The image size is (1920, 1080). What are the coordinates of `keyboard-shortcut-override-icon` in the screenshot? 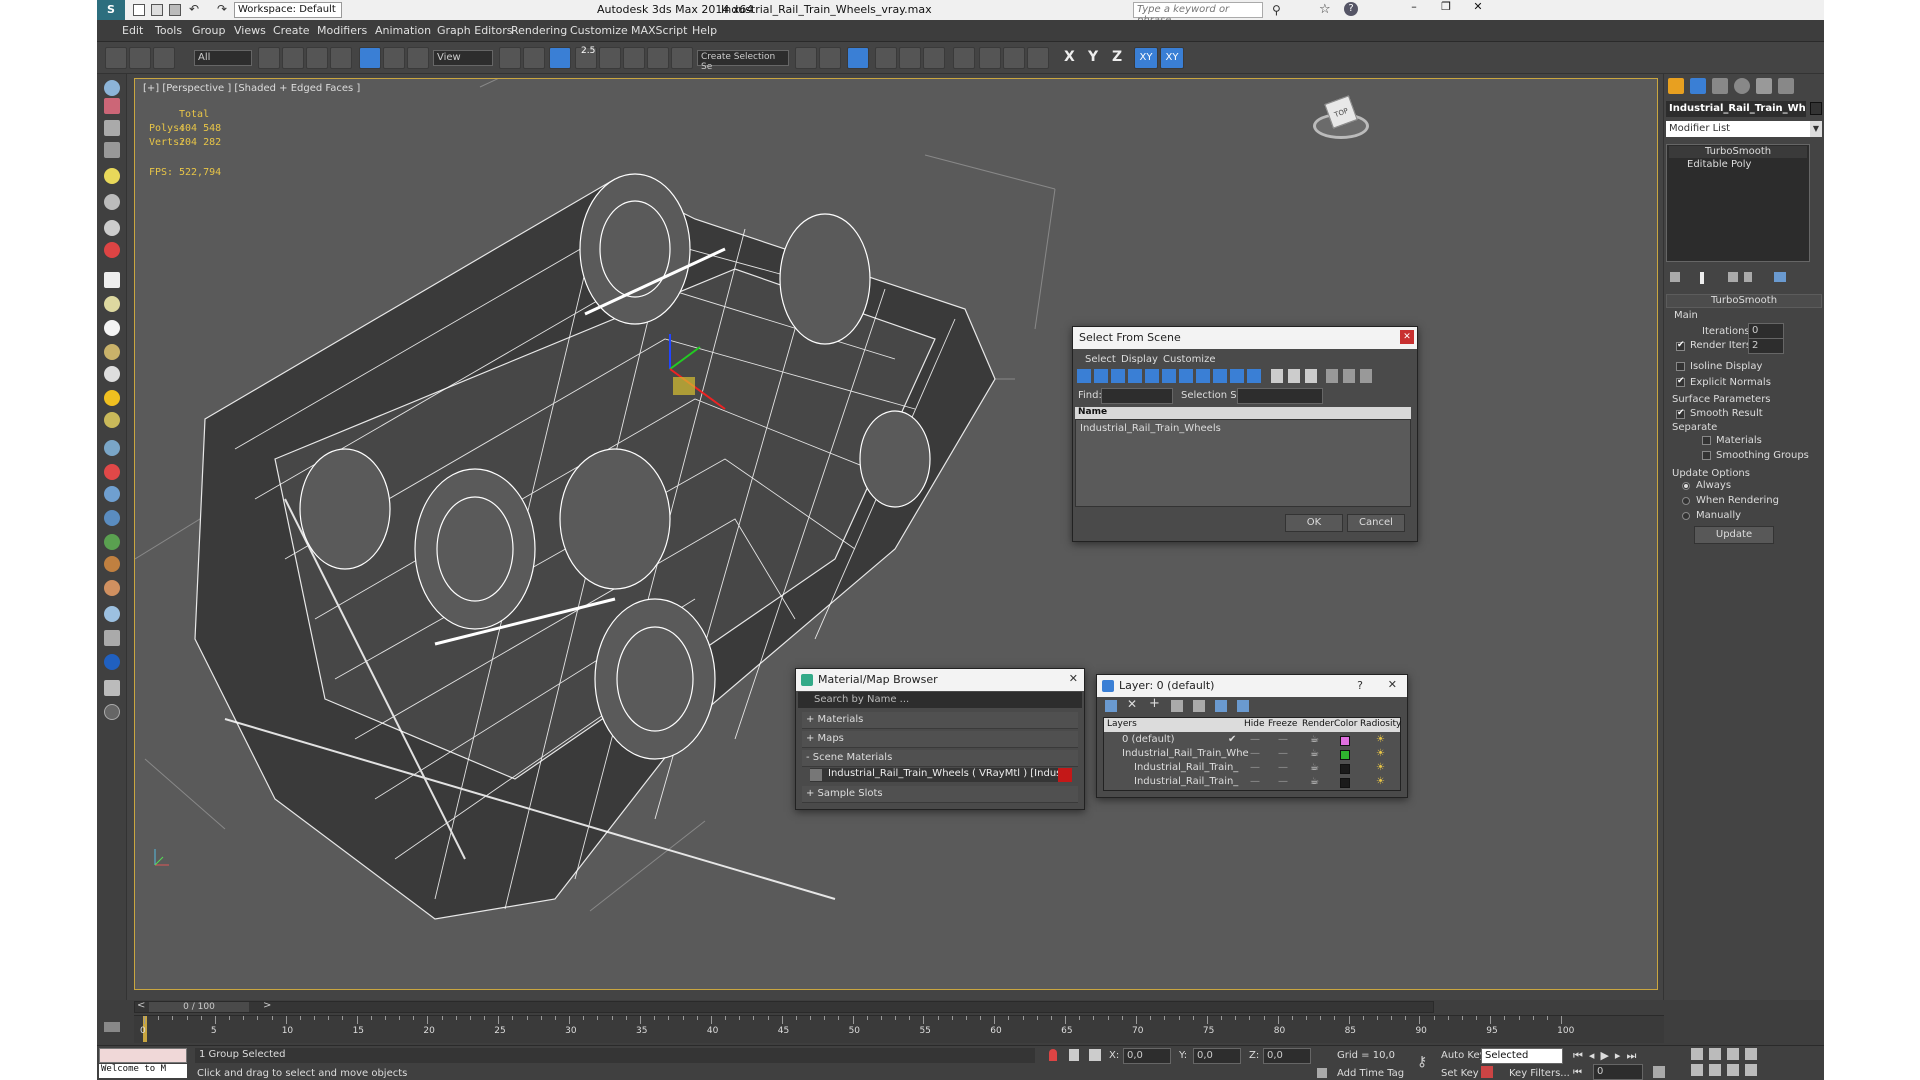 It's located at (560, 58).